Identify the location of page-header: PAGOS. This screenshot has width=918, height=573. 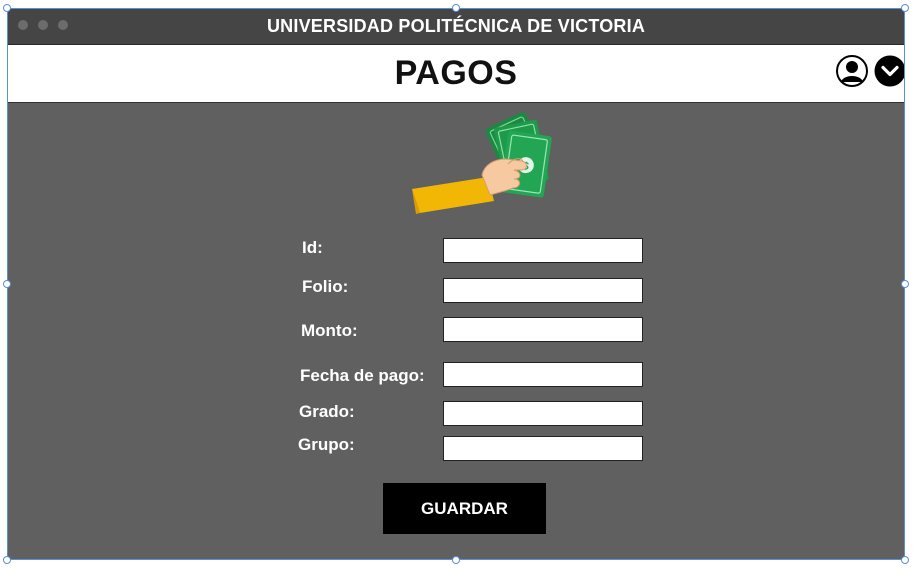
(456, 74).